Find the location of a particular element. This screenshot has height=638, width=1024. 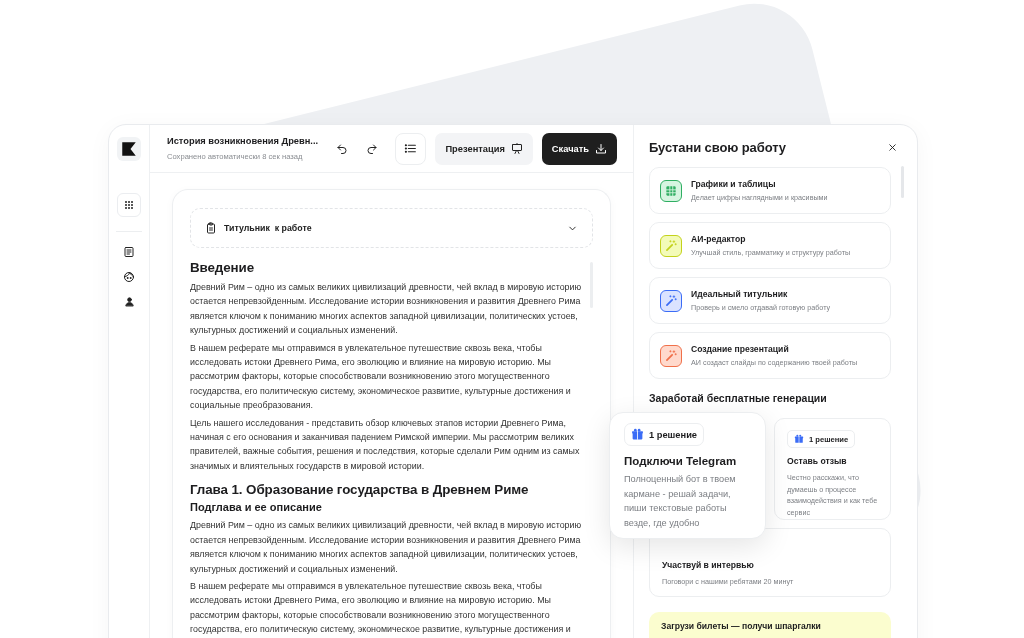

task-popup: 1 решение Подключи Telegram Полноценный бот в твоем кармане - решай задачи, пиши текстовые работы везде, где удобно is located at coordinates (687, 475).